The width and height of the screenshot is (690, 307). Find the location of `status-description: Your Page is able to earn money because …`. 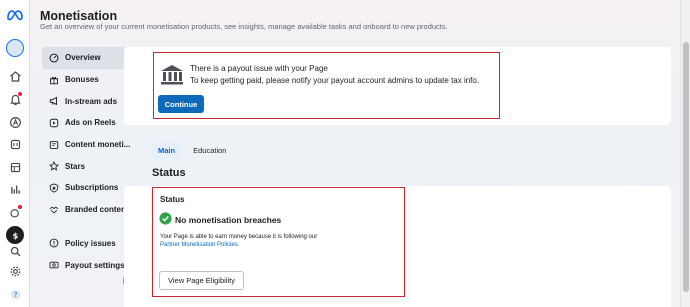

status-description: Your Page is able to earn money because … is located at coordinates (239, 237).